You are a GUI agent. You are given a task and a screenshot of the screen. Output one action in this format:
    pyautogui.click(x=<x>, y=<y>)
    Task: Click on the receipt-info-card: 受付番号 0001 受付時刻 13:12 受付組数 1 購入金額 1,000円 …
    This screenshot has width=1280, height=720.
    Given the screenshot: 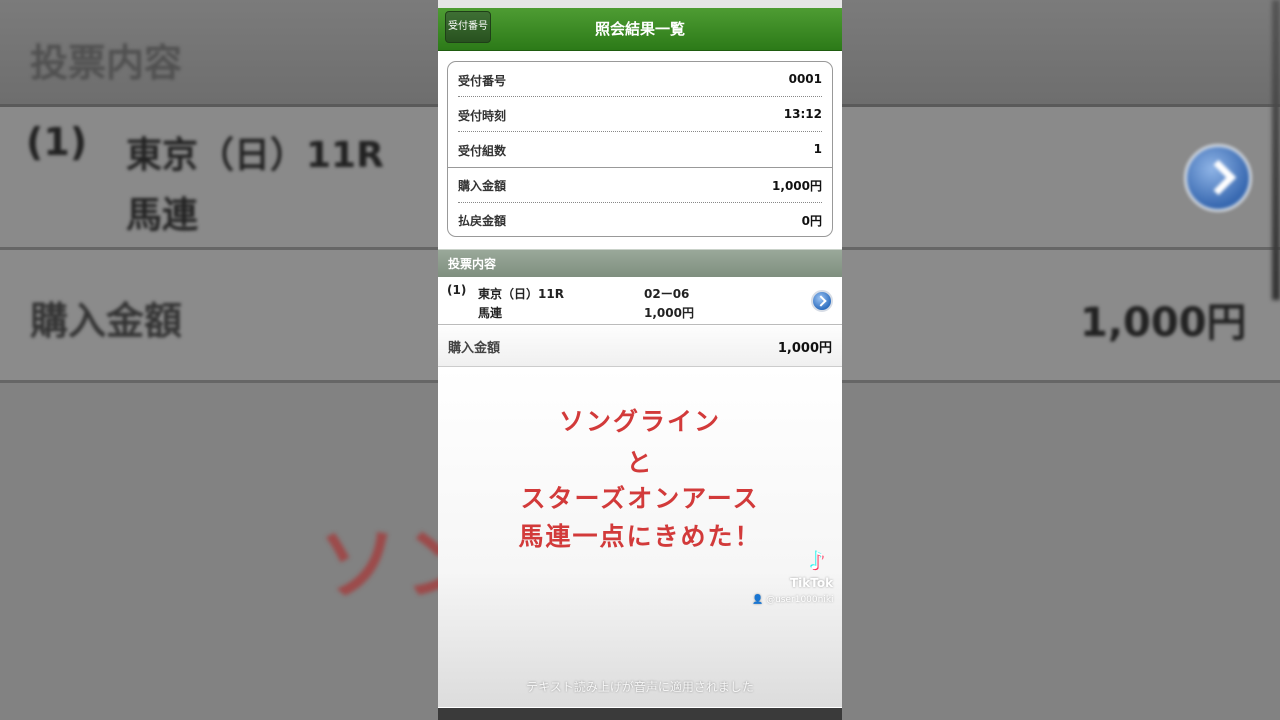 What is the action you would take?
    pyautogui.click(x=640, y=149)
    